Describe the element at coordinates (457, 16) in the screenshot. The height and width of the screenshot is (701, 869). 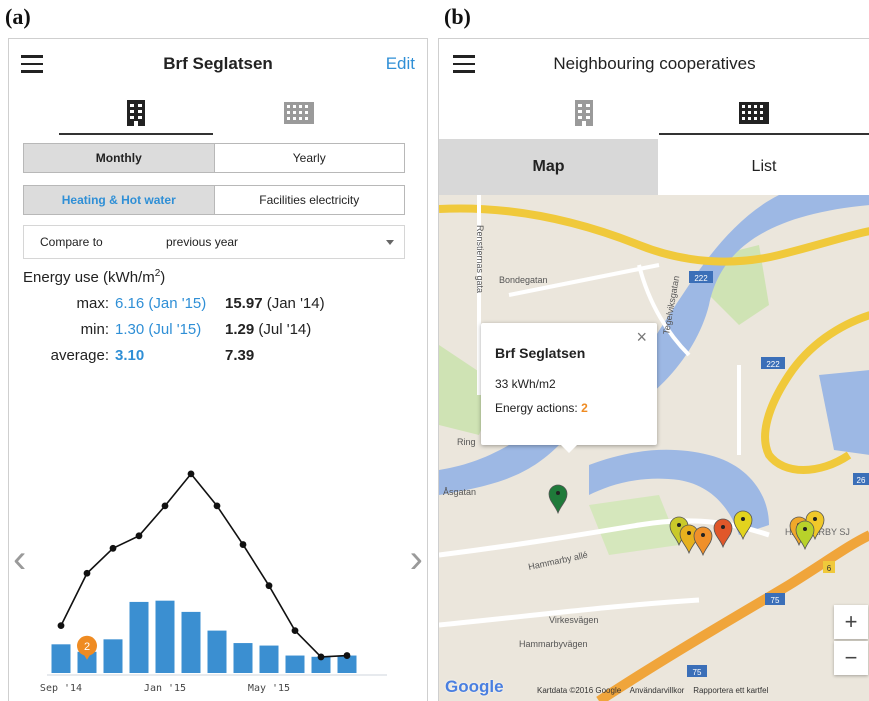
I see `panel-label-b: (b)` at that location.